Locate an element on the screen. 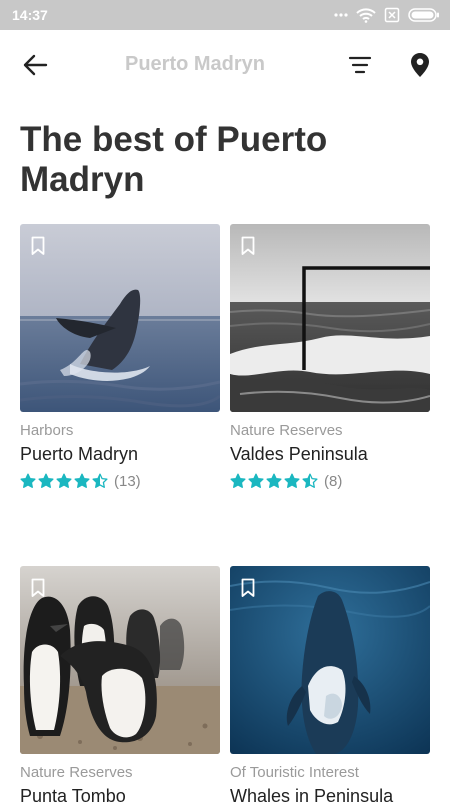 This screenshot has height=807, width=450. place-card-punta-tombo: Nature Reserves Punta Tombo is located at coordinates (120, 686).